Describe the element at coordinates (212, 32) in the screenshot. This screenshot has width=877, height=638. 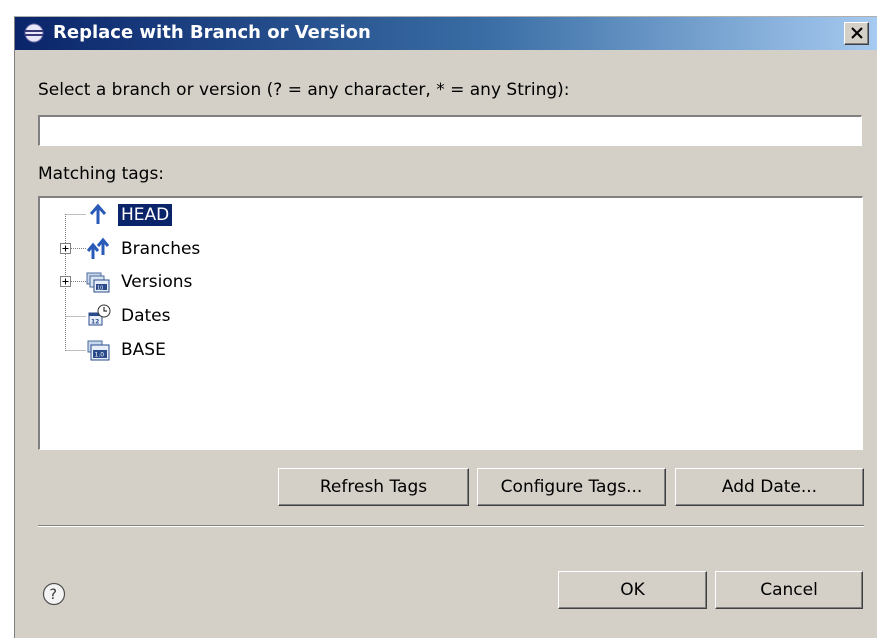
I see `window-title: Replace with Branch or Version` at that location.